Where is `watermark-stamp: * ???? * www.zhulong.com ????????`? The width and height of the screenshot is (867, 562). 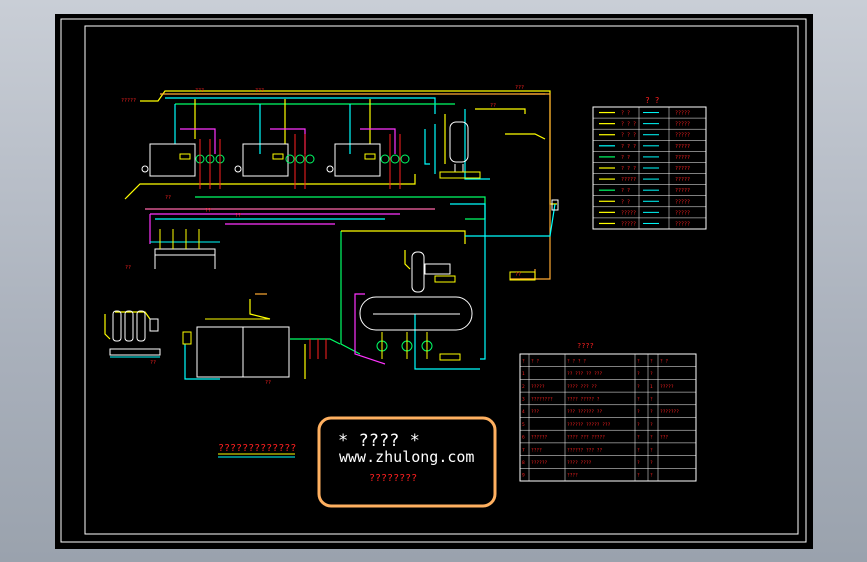
watermark-stamp: * ???? * www.zhulong.com ???????? is located at coordinates (407, 462).